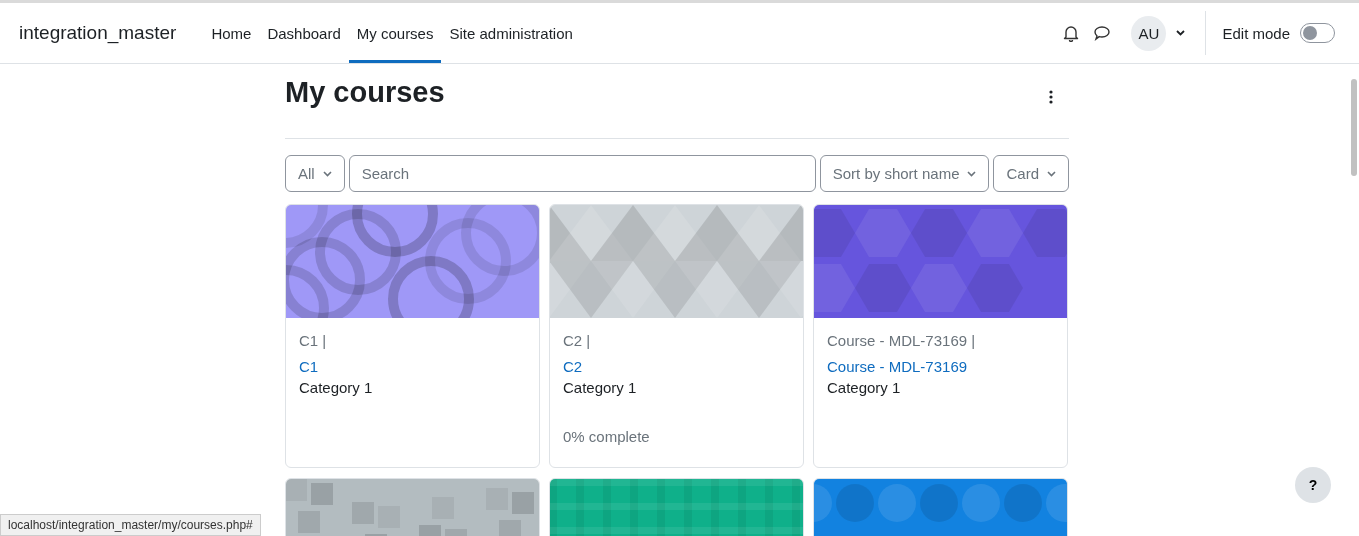 The height and width of the screenshot is (536, 1359). Describe the element at coordinates (606, 436) in the screenshot. I see `completion-text: 0% complete` at that location.